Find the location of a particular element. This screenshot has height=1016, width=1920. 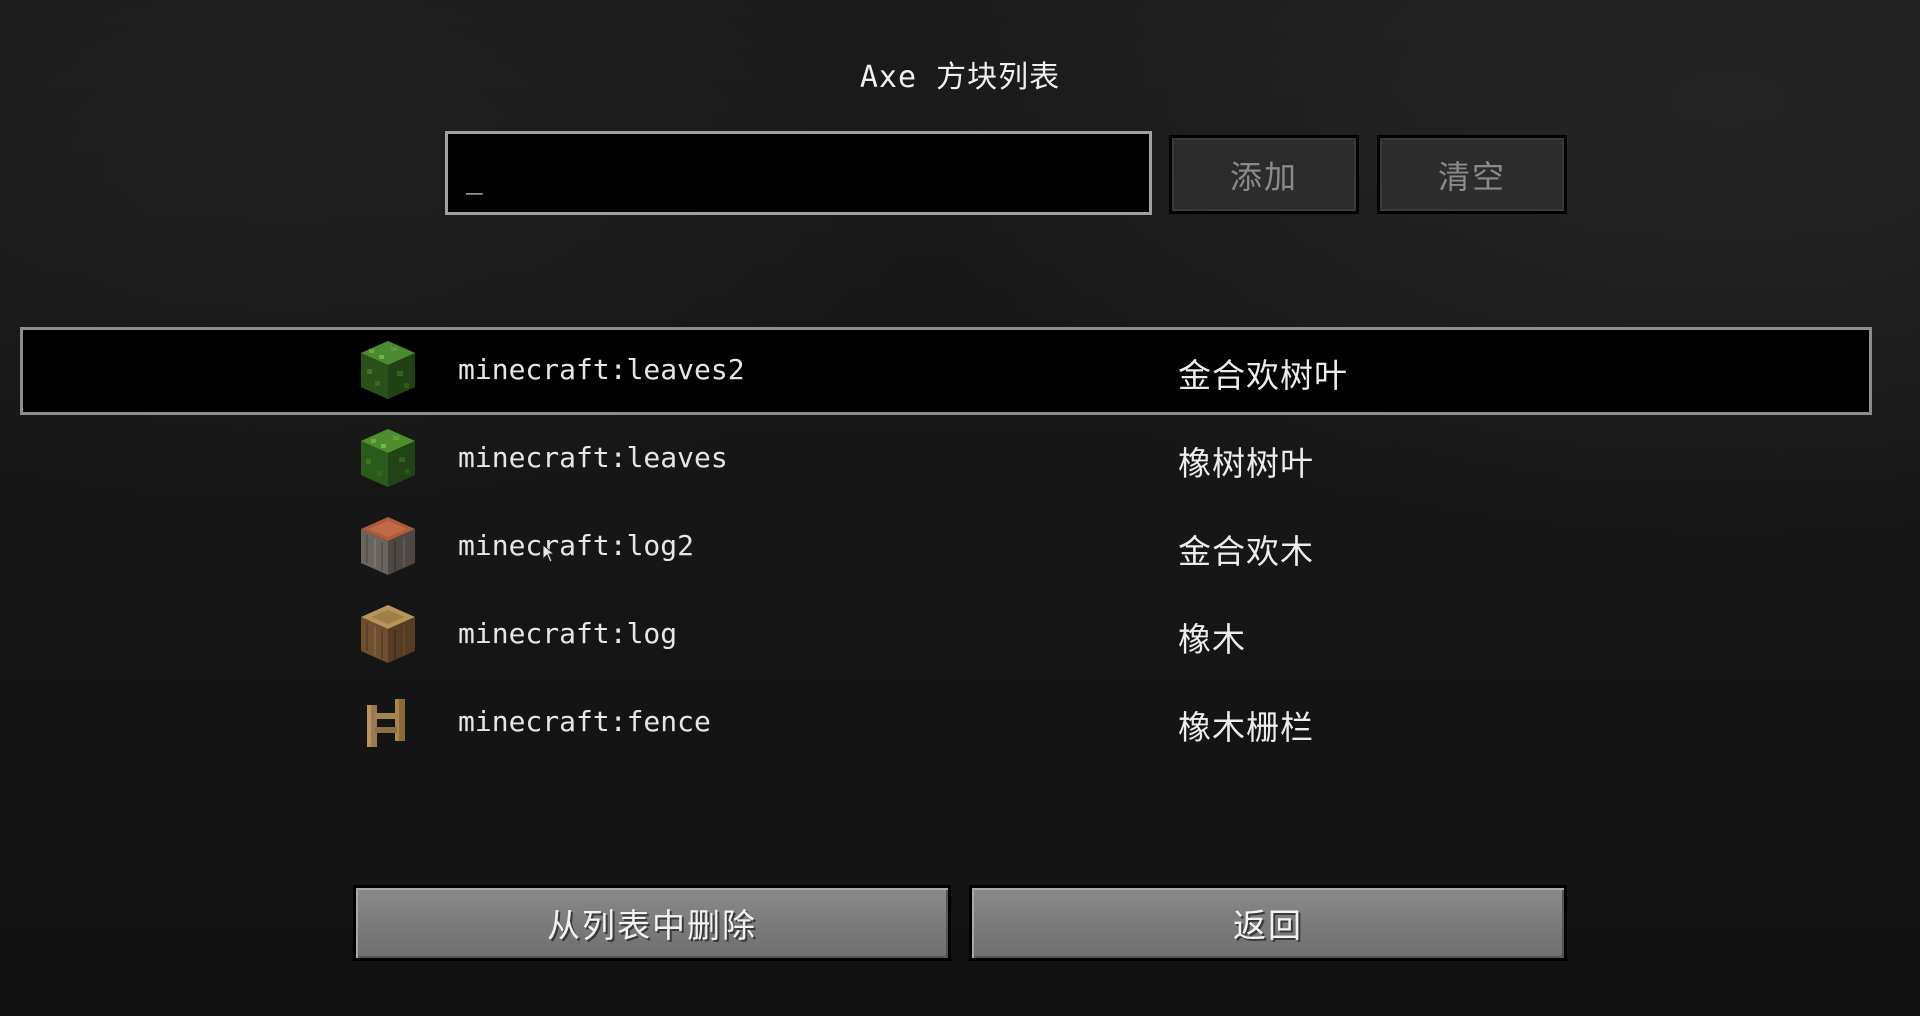

block-id: minecraft:fence is located at coordinates (584, 721).